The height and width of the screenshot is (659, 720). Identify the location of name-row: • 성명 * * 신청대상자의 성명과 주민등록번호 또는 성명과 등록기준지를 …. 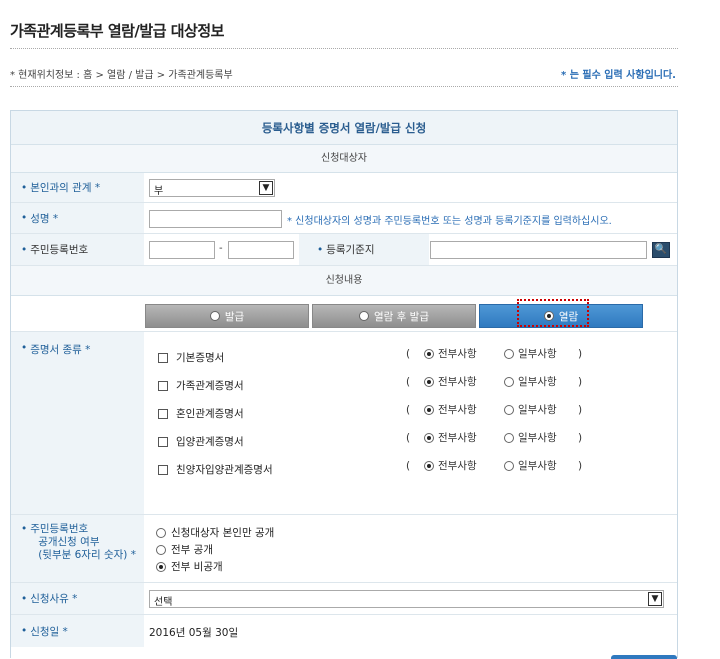
(344, 218).